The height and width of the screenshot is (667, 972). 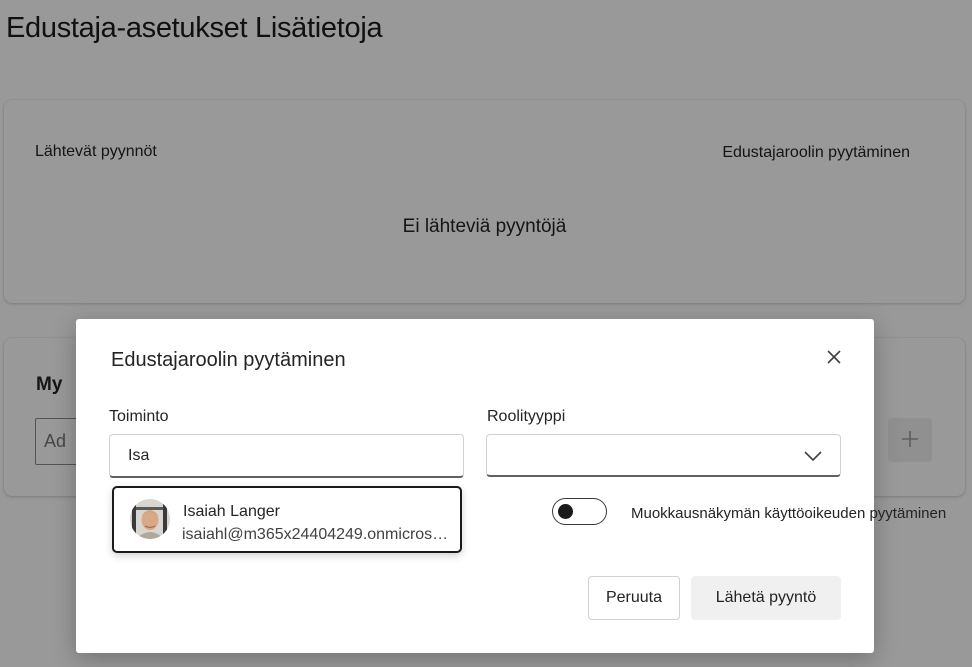 I want to click on send-request-button: Lähetä pyyntö, so click(x=766, y=598).